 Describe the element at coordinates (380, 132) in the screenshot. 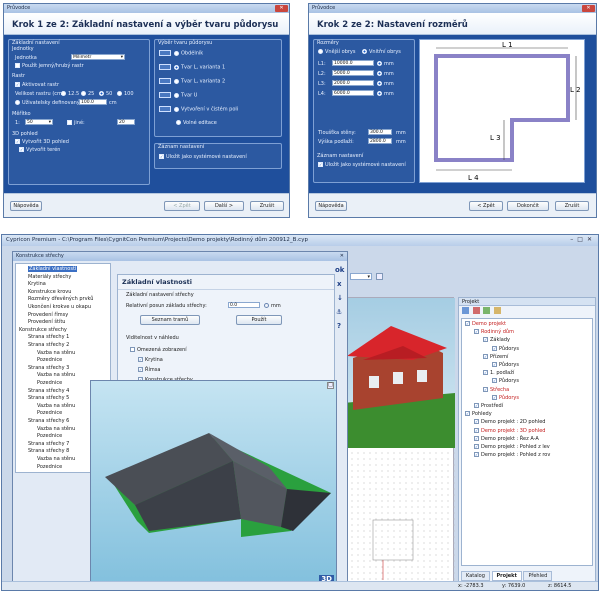

I see `wall-thickness-input: 300.0` at that location.